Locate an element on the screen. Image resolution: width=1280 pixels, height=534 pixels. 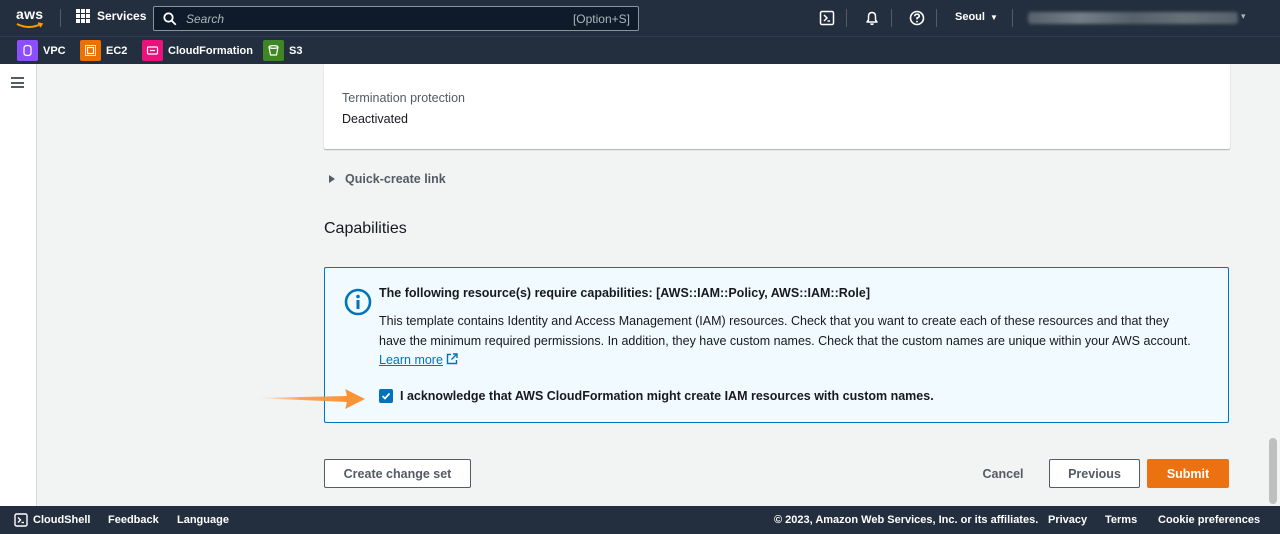
acknowledge-iam-checkbox is located at coordinates (386, 396).